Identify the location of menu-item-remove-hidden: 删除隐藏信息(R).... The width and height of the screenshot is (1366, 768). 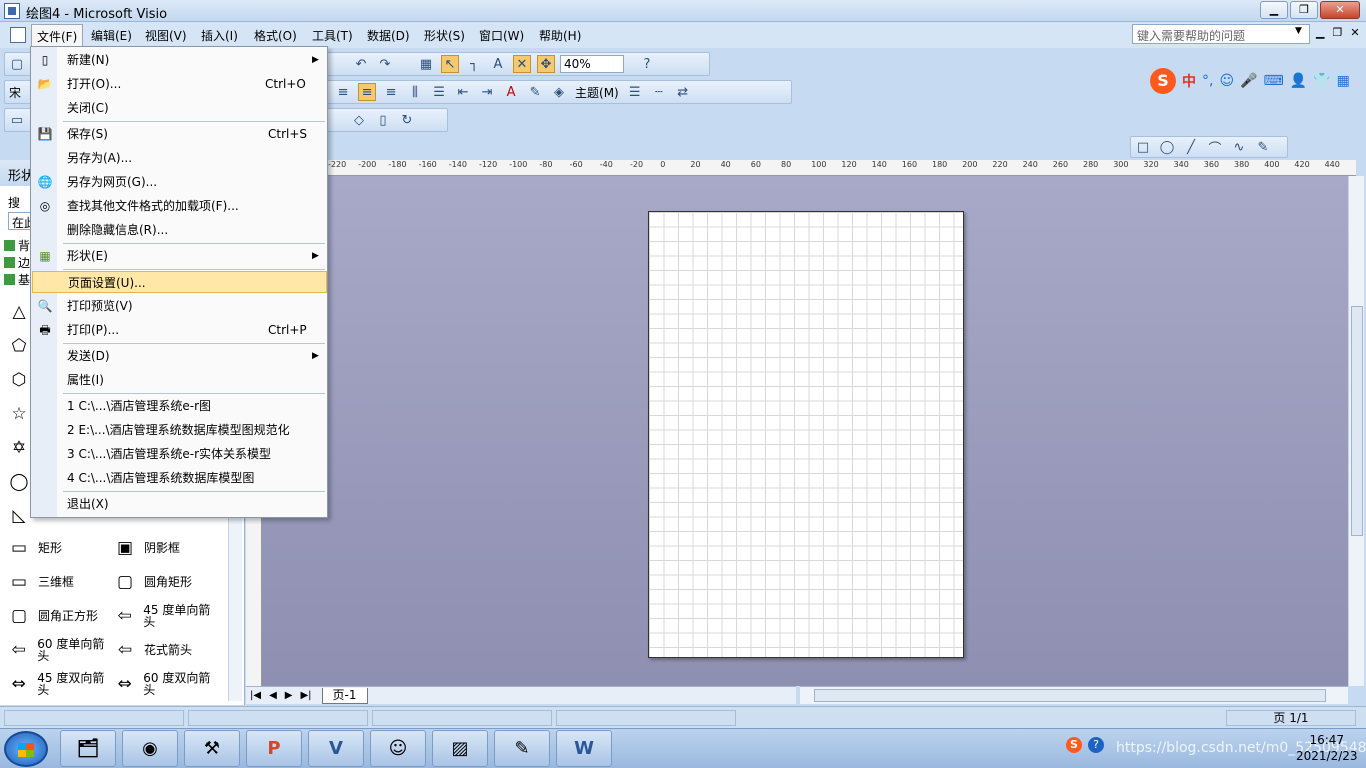
(179, 230).